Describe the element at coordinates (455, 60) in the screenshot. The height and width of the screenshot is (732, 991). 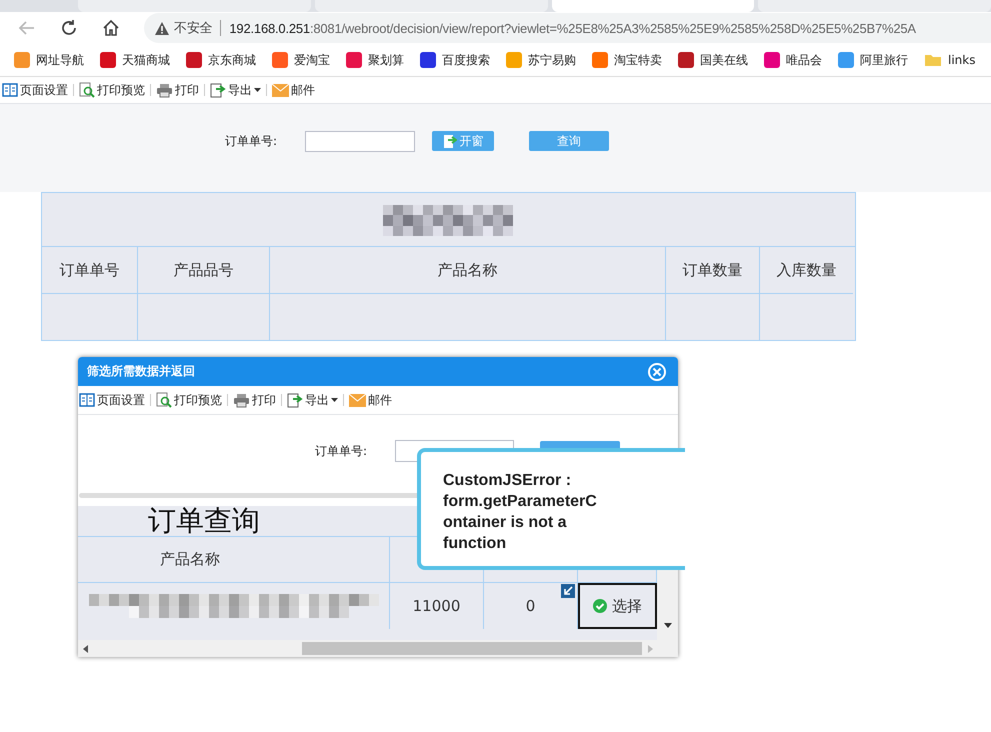
I see `bookmark: 百度搜索` at that location.